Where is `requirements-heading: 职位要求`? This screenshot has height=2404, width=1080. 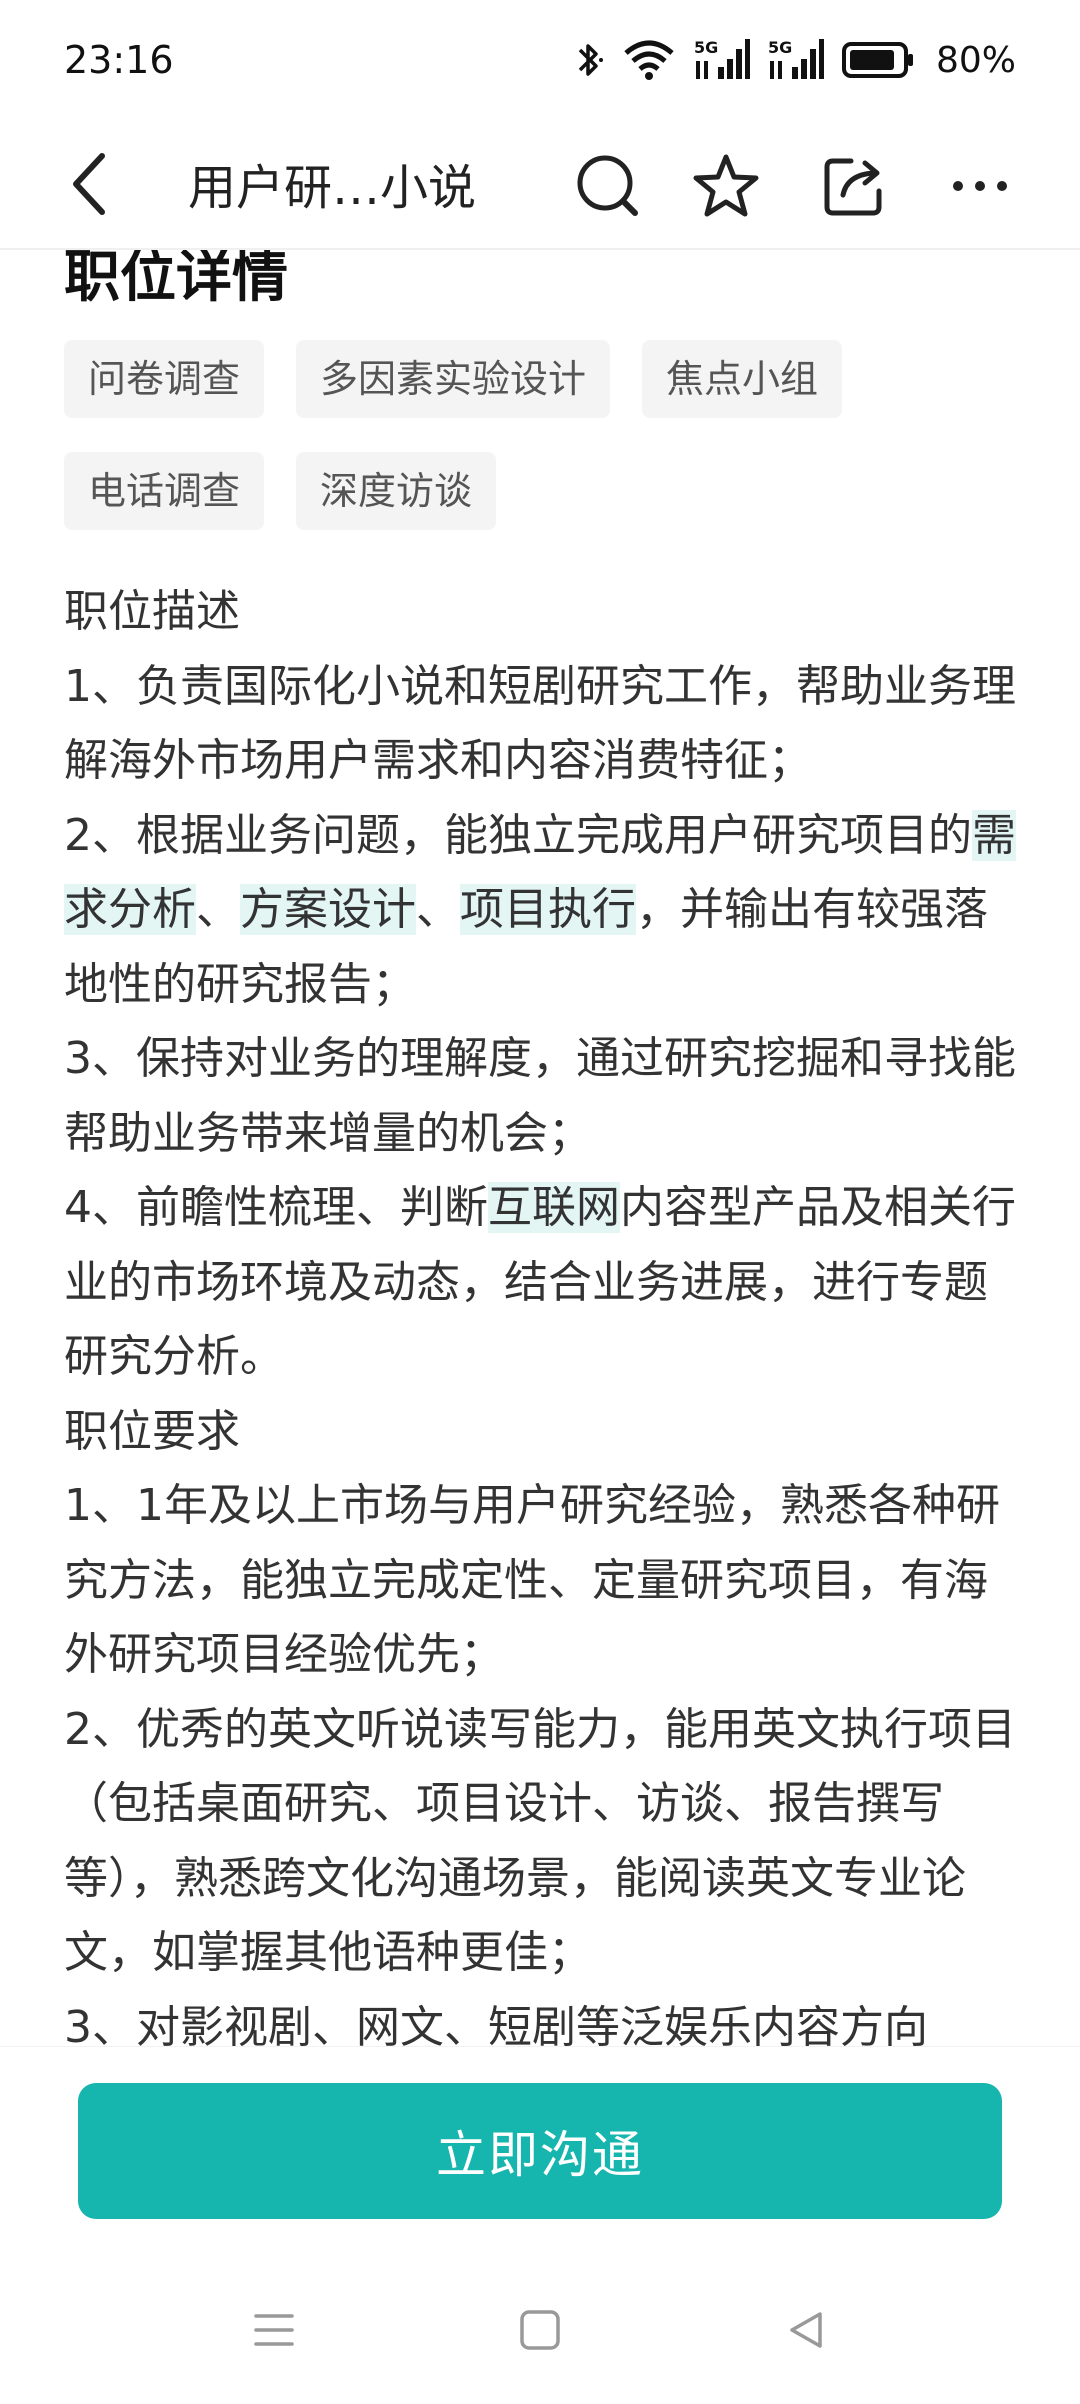 requirements-heading: 职位要求 is located at coordinates (152, 1431).